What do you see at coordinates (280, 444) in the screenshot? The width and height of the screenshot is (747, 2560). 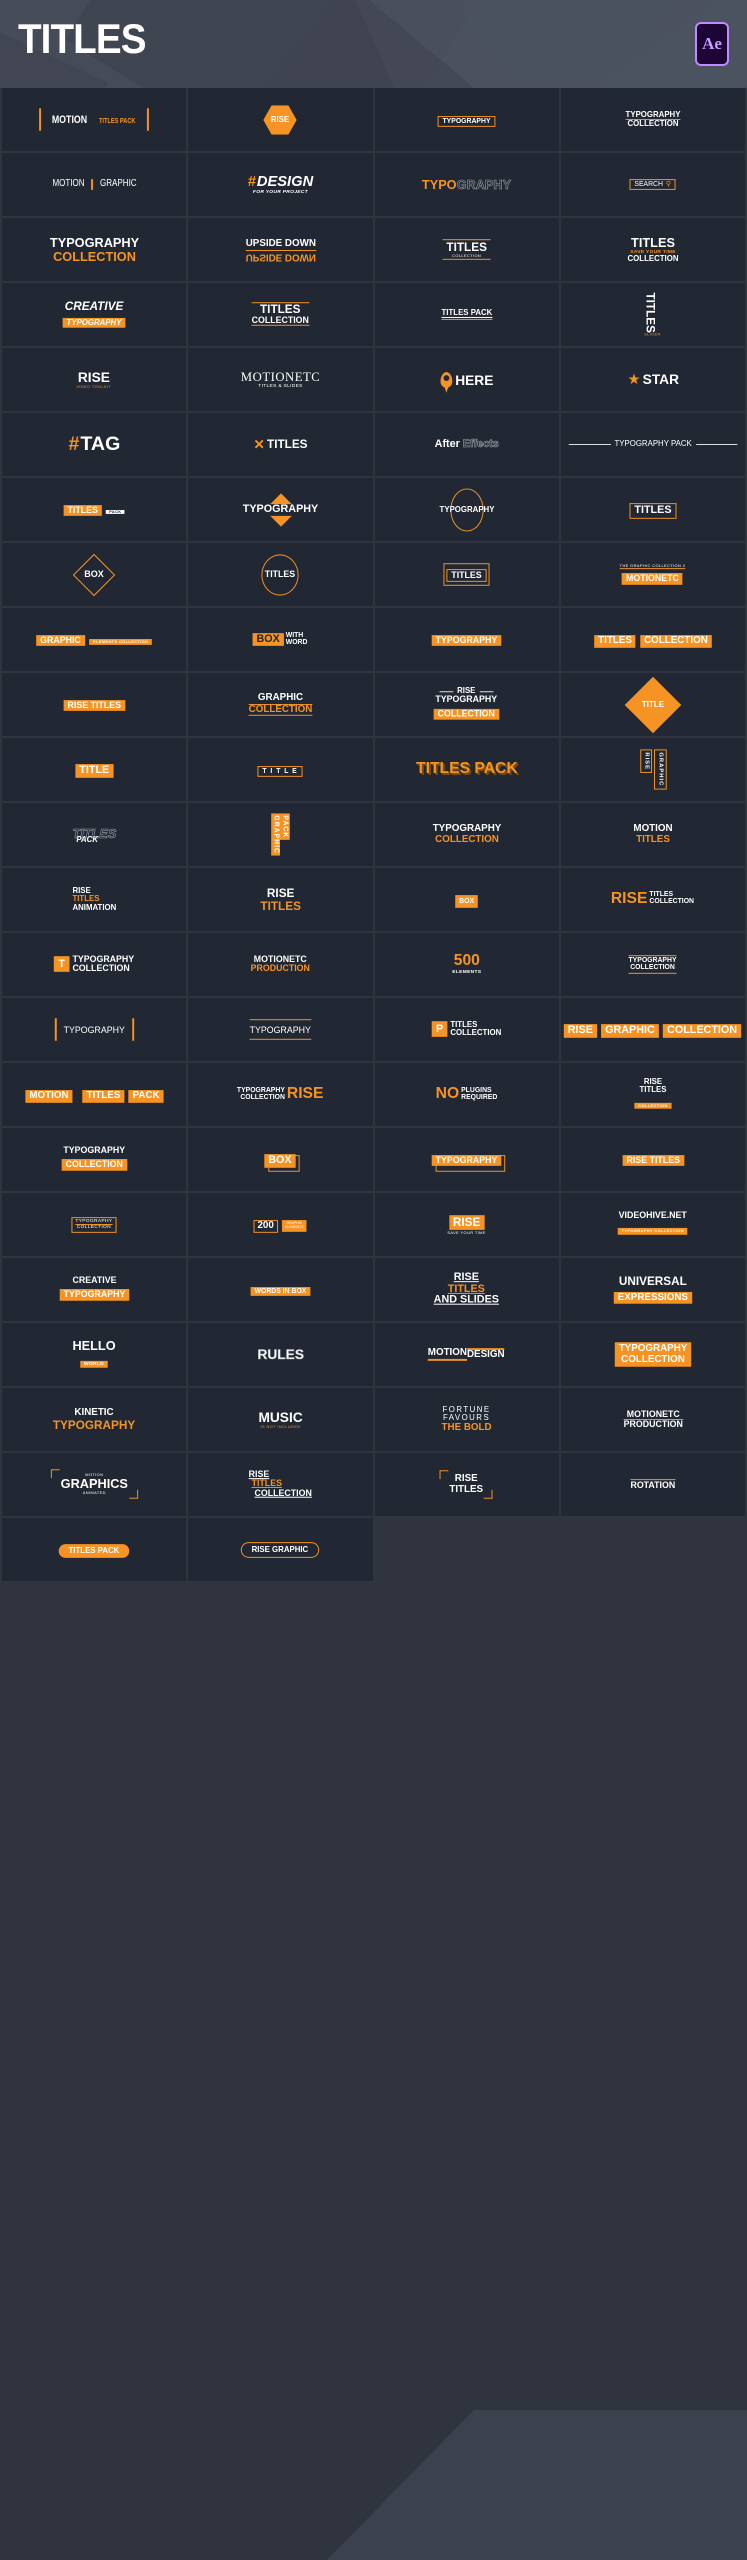 I see `grid-cell-x-titles: ✕ TITLES` at bounding box center [280, 444].